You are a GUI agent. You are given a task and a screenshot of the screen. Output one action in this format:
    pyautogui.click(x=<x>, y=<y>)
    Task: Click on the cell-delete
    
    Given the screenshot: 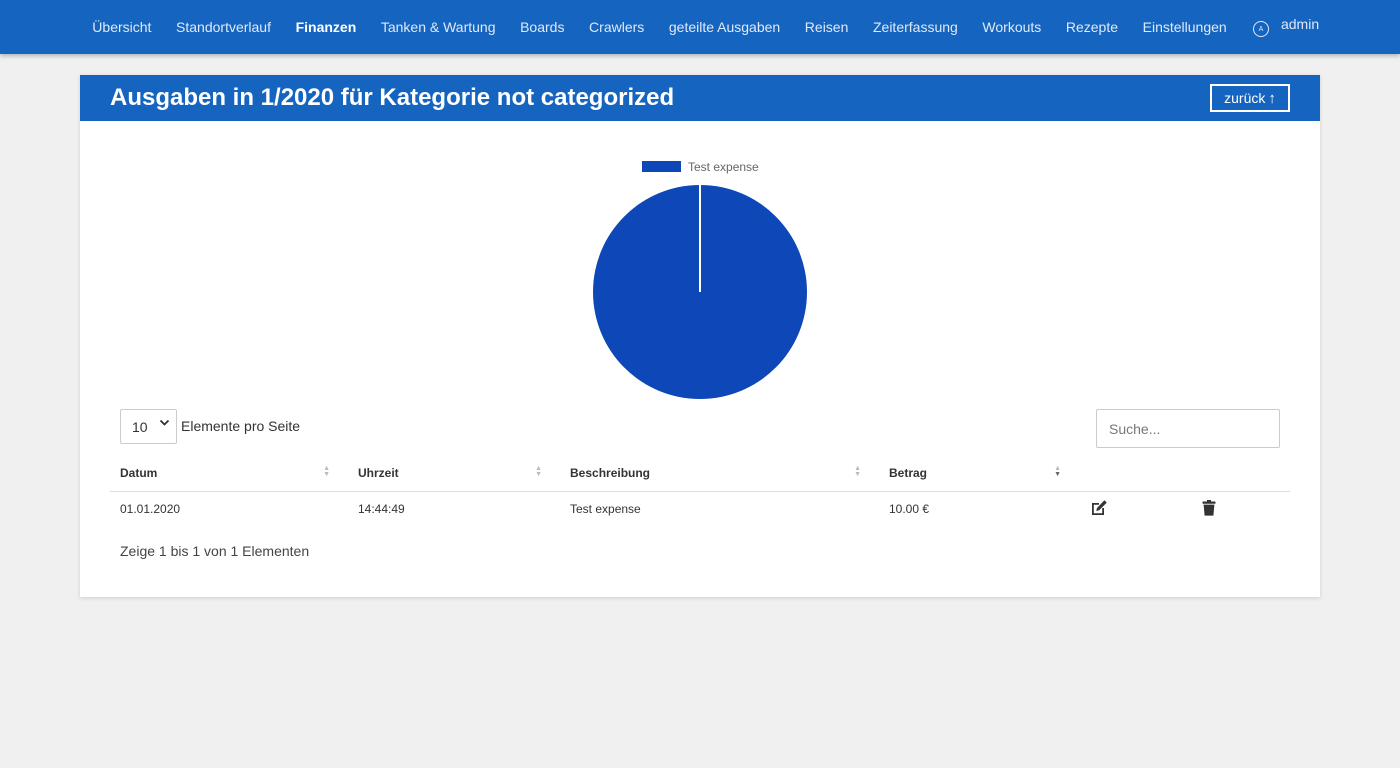 What is the action you would take?
    pyautogui.click(x=1239, y=509)
    